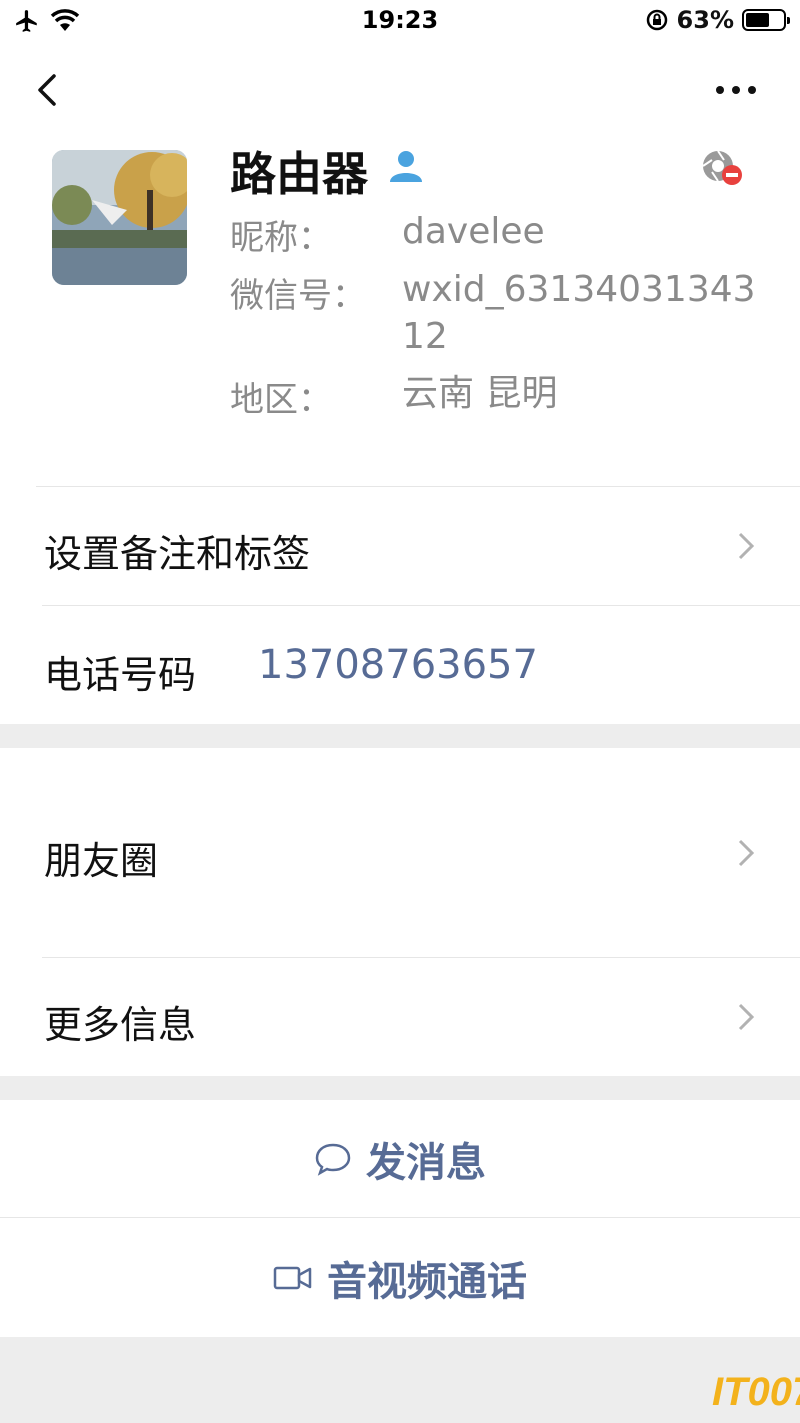  I want to click on avatar, so click(119, 217).